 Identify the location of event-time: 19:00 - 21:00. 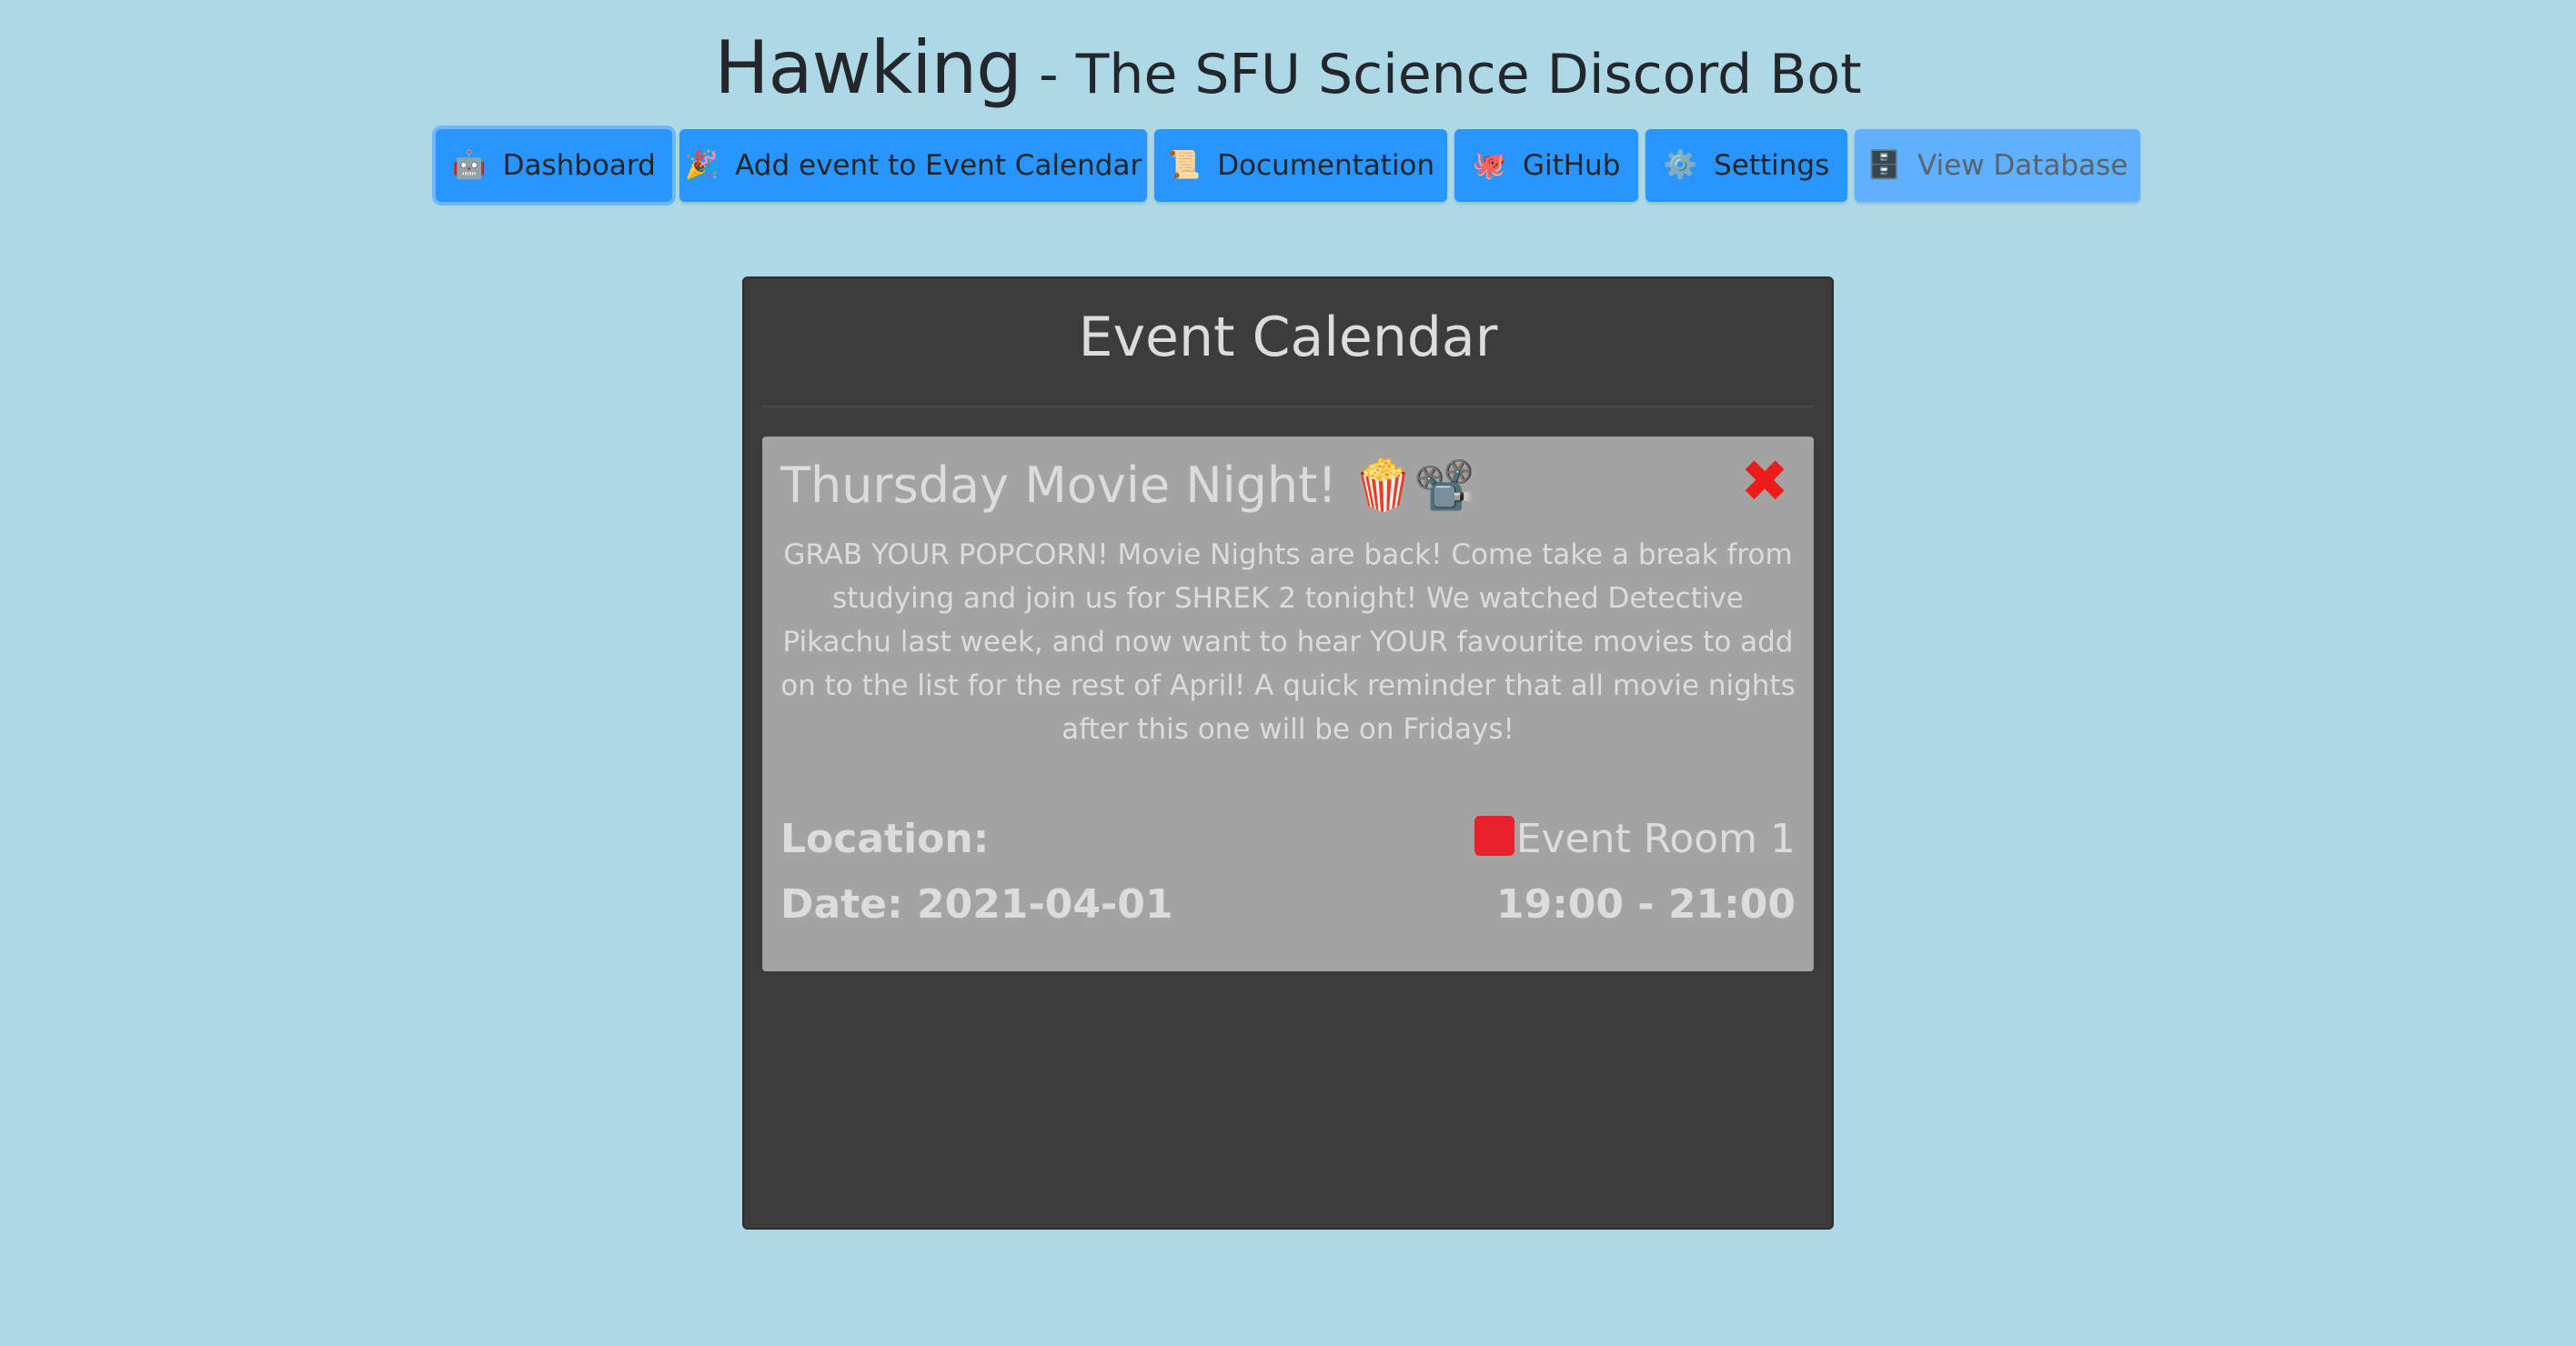
(1645, 904).